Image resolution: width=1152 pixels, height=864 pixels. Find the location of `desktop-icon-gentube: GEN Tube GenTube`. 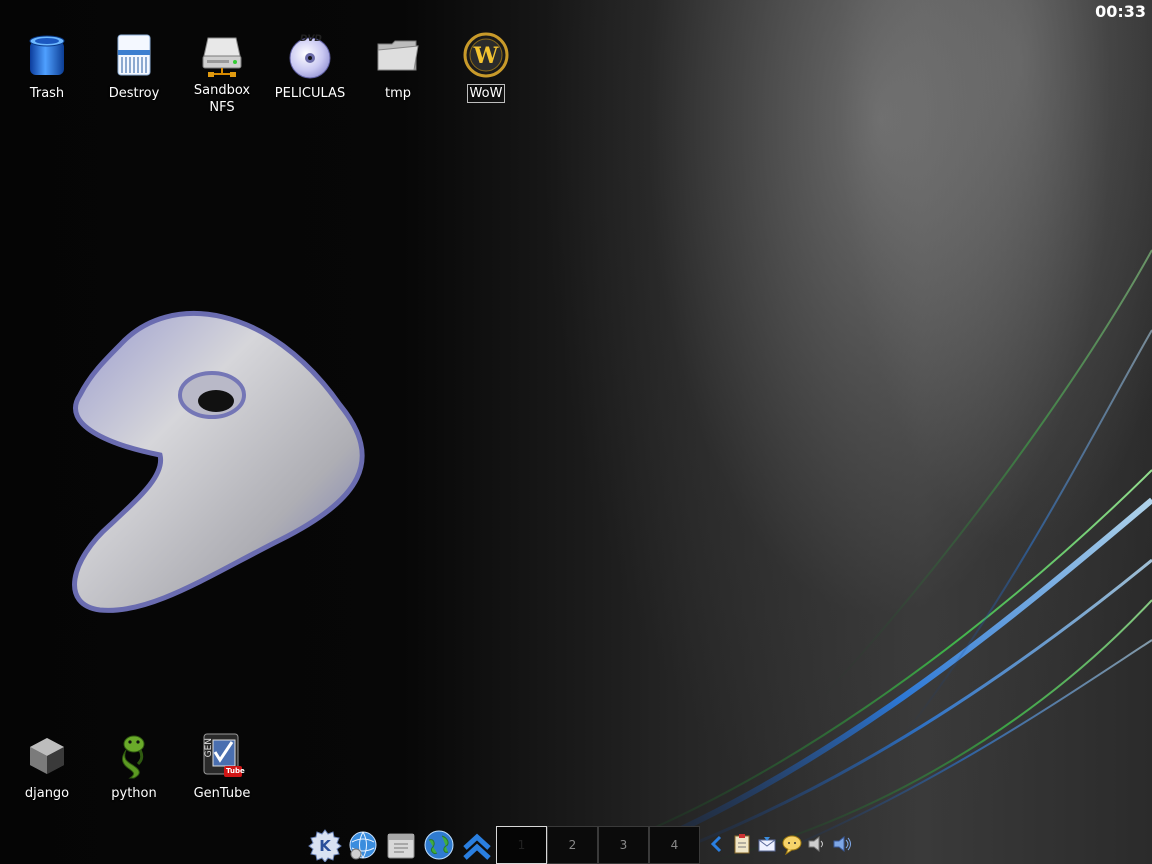

desktop-icon-gentube: GEN Tube GenTube is located at coordinates (222, 767).